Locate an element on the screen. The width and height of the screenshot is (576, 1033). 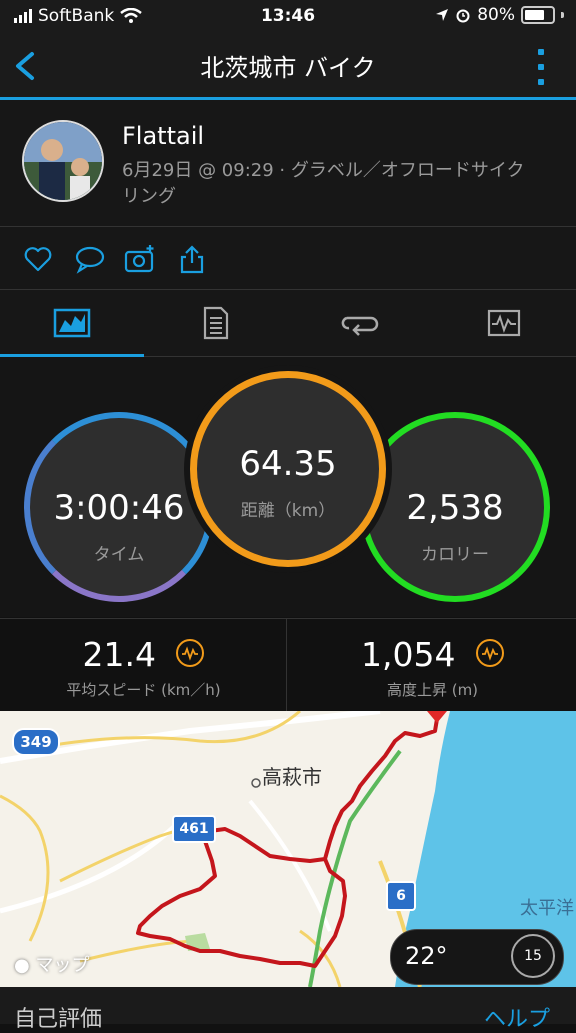
tab-overview is located at coordinates (72, 323).